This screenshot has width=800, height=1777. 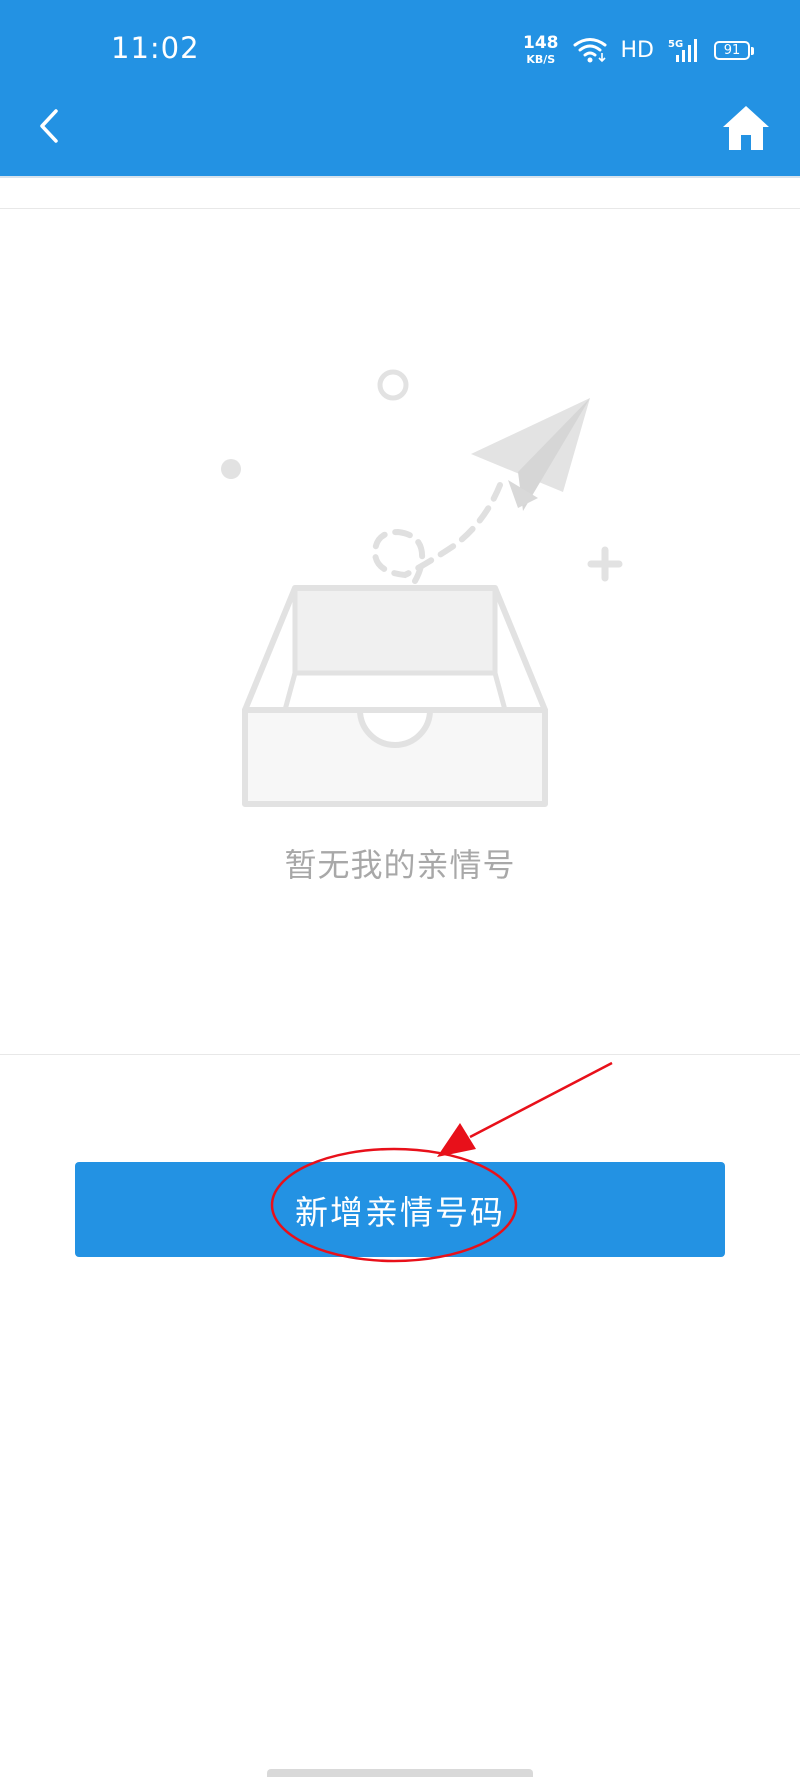 What do you see at coordinates (400, 1209) in the screenshot?
I see `add-family-number-button: 新增亲情号码` at bounding box center [400, 1209].